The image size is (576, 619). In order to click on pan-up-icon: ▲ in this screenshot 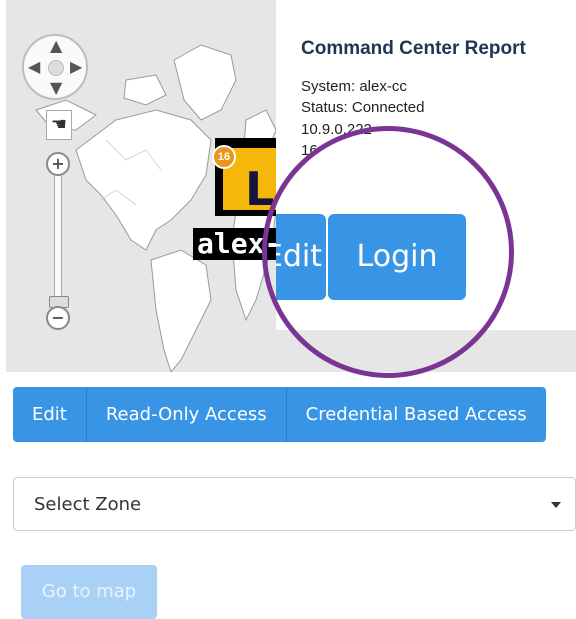, I will do `click(56, 46)`.